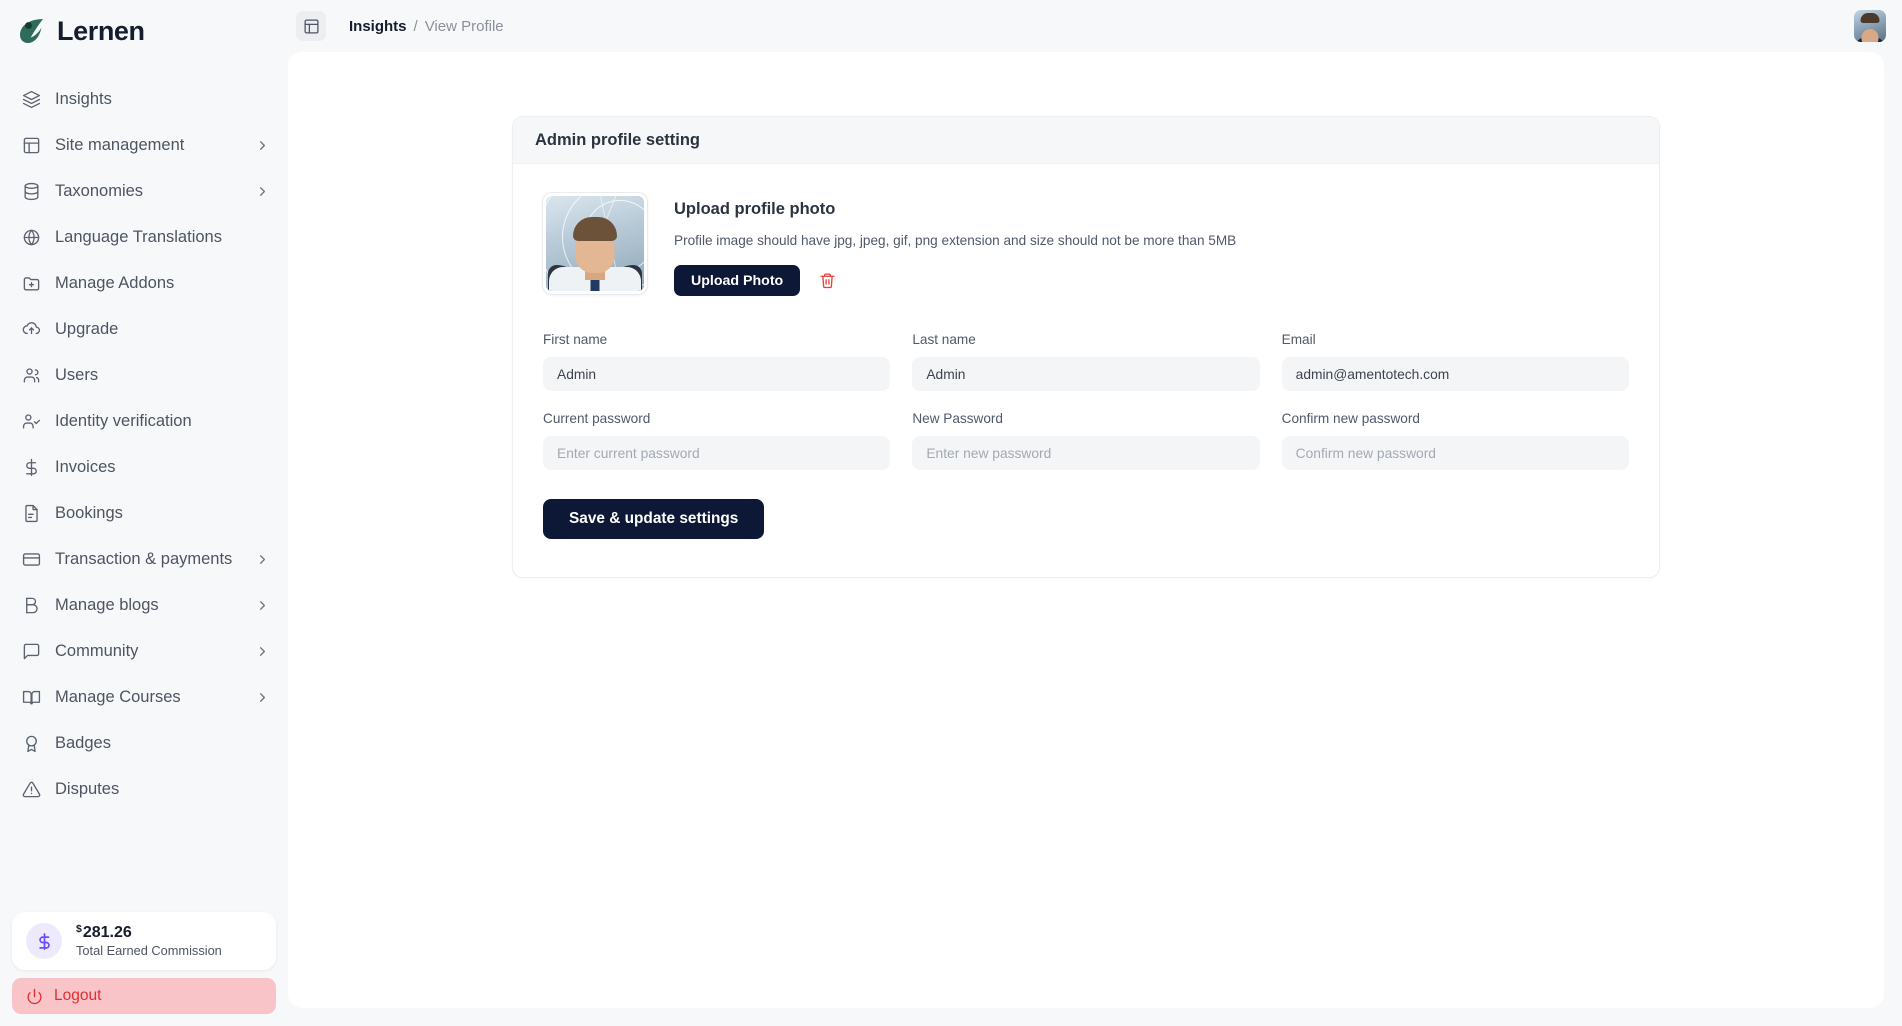  What do you see at coordinates (31, 283) in the screenshot?
I see `folder-plus-icon` at bounding box center [31, 283].